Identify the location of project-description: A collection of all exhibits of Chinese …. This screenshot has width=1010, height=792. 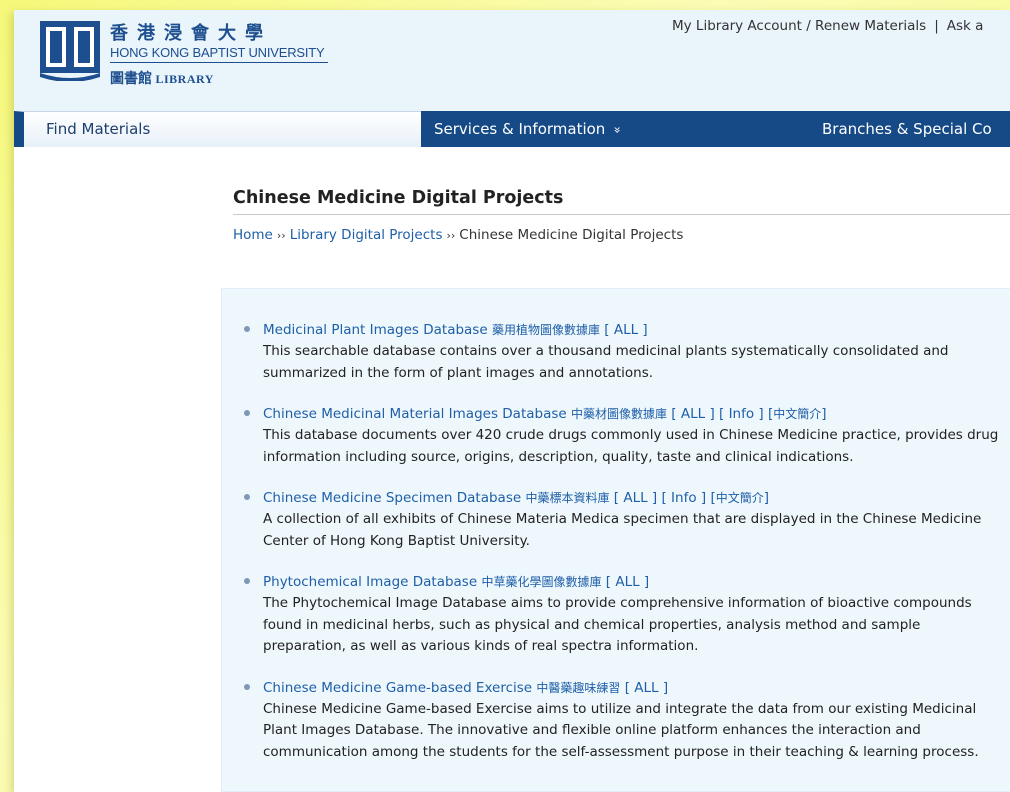
(622, 530).